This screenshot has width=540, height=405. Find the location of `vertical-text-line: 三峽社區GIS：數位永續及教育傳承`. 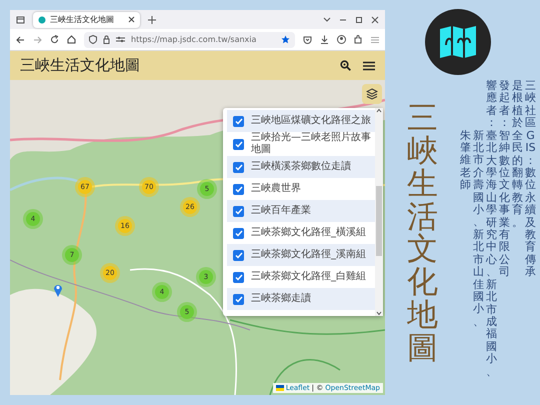

vertical-text-line: 三峽社區GIS：數位永續及教育傳承 is located at coordinates (530, 180).